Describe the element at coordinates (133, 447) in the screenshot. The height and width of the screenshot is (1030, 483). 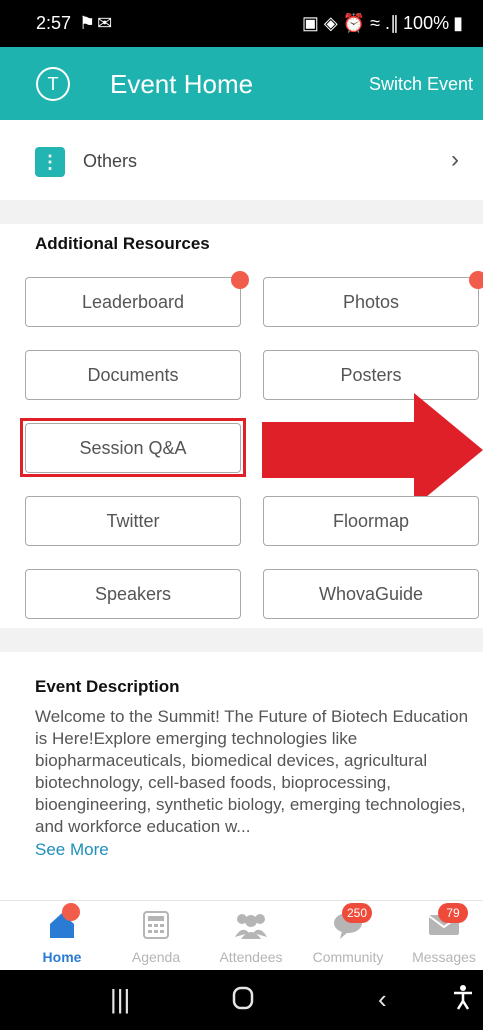
I see `highlight-box` at that location.